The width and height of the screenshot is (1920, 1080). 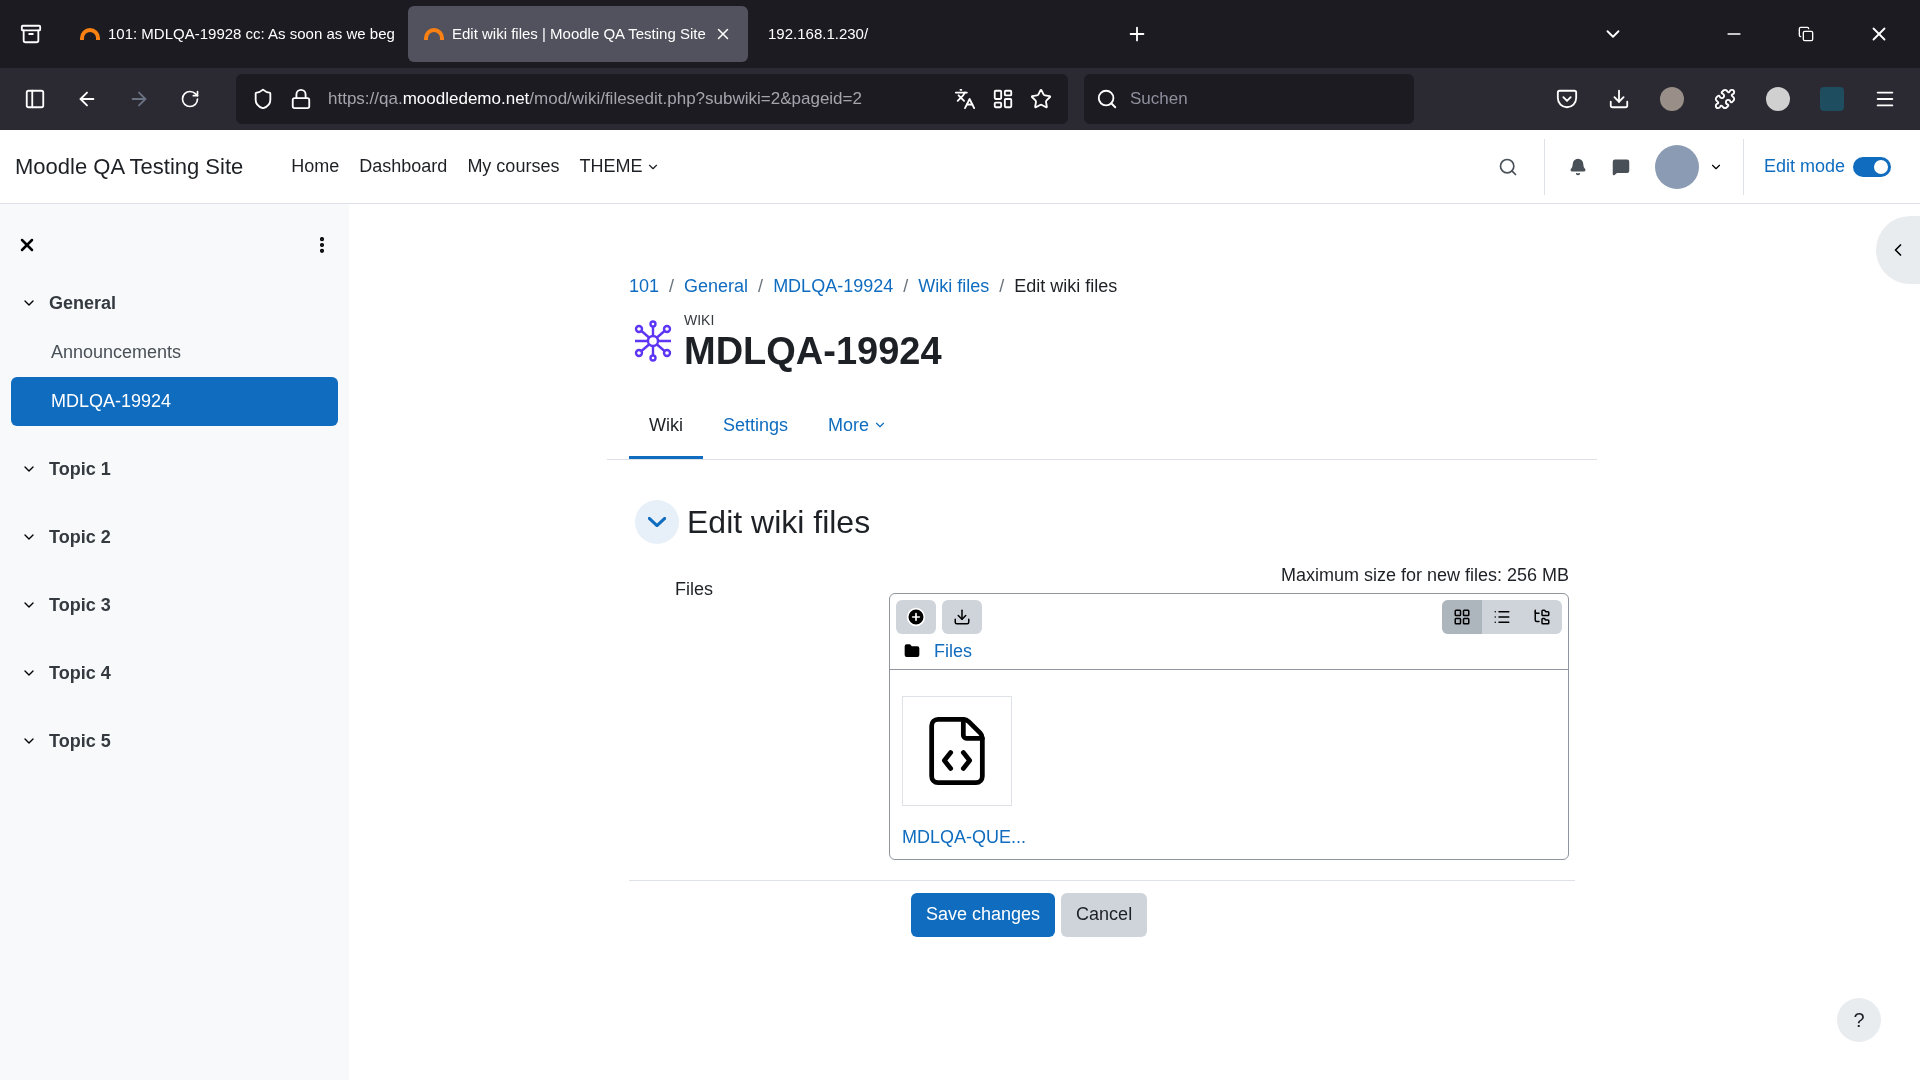 I want to click on url-bar: https://qa.moodledemo.net/mod/wiki/filesedit.php?subwiki=2&pageid=2, so click(x=652, y=99).